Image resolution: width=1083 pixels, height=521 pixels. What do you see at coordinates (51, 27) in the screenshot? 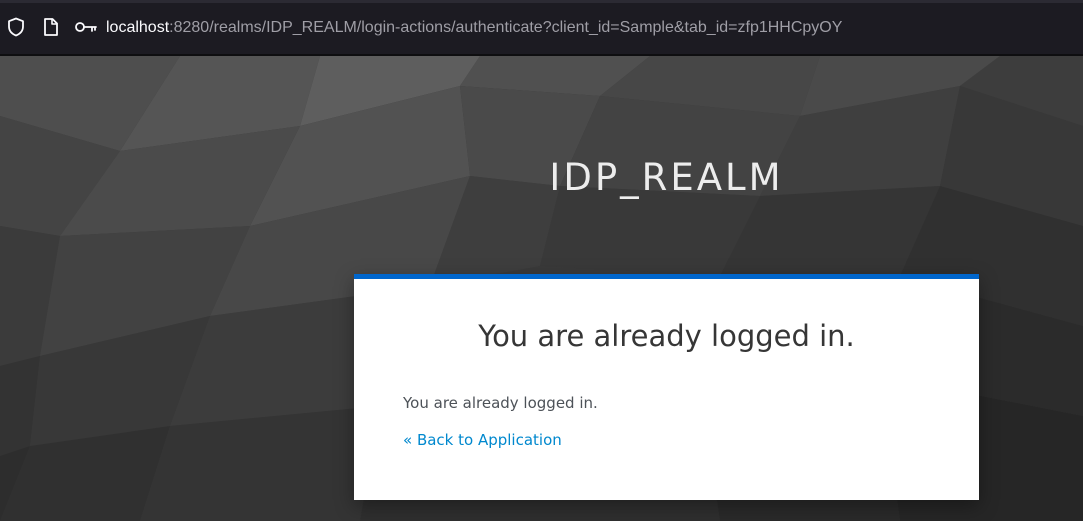
I see `page-icon` at bounding box center [51, 27].